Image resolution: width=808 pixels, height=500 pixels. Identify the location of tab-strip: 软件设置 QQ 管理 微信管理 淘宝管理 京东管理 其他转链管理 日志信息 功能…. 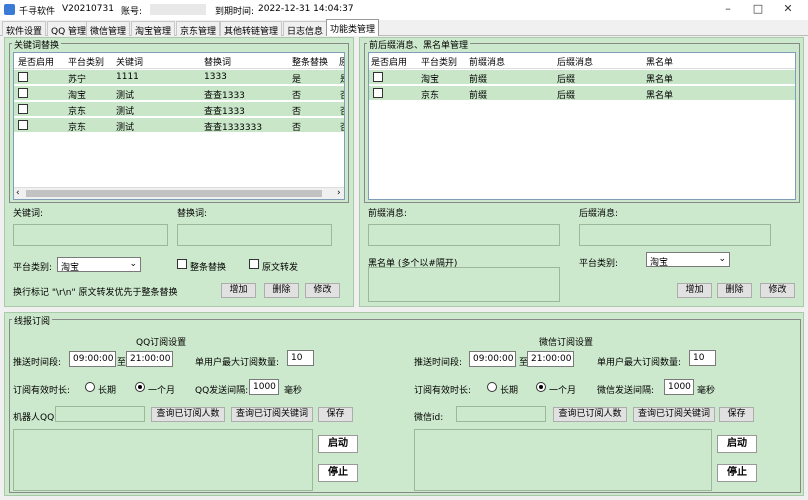
(404, 28).